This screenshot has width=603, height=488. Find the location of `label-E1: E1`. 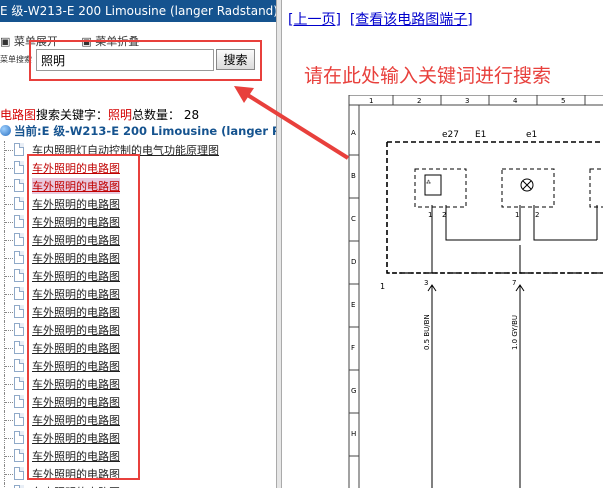

label-E1: E1 is located at coordinates (480, 135).